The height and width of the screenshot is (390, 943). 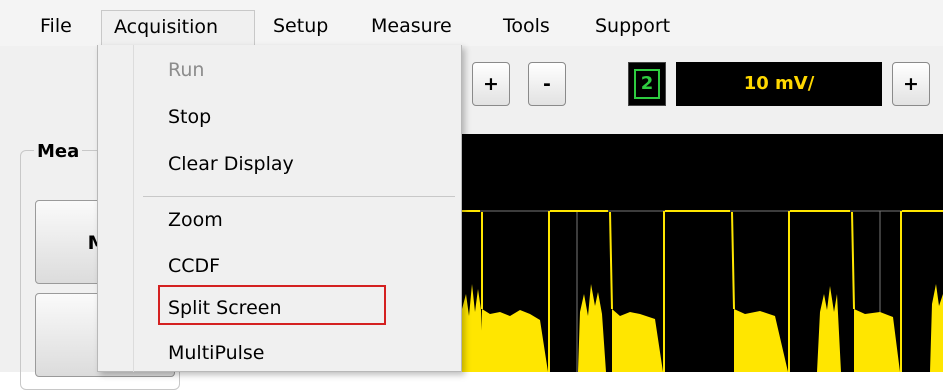 What do you see at coordinates (701, 328) in the screenshot?
I see `trace-bursts` at bounding box center [701, 328].